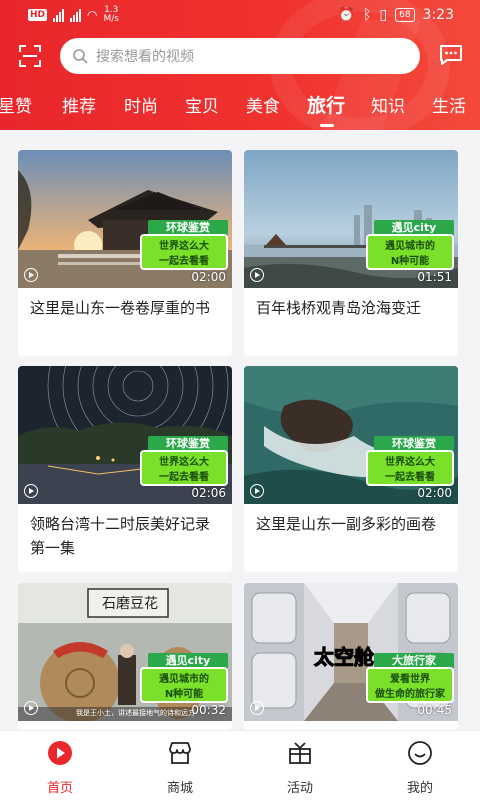  What do you see at coordinates (367, 15) in the screenshot?
I see `bluetooth-icon: ᛒ` at bounding box center [367, 15].